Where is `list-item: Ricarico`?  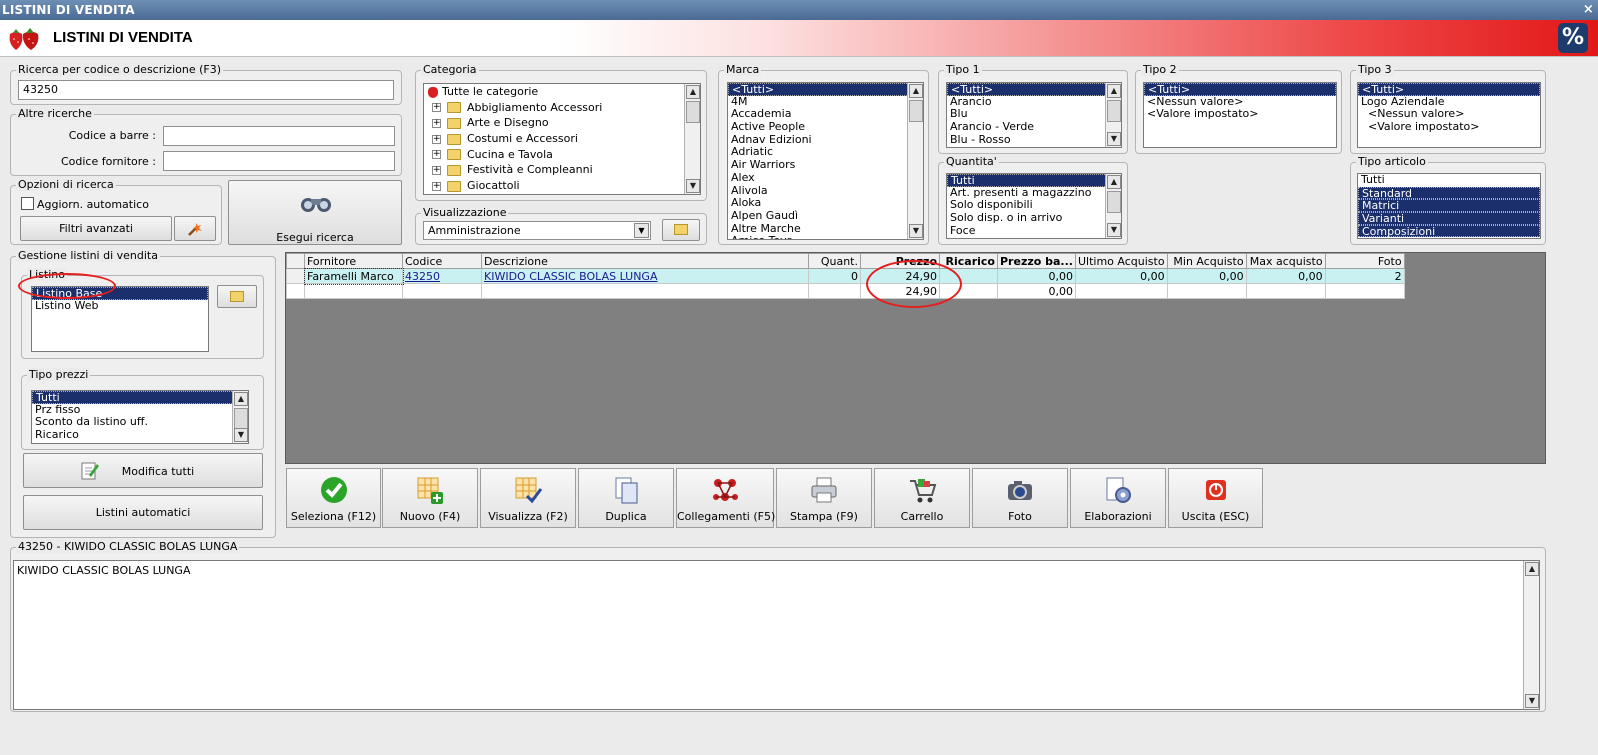
list-item: Ricarico is located at coordinates (140, 435).